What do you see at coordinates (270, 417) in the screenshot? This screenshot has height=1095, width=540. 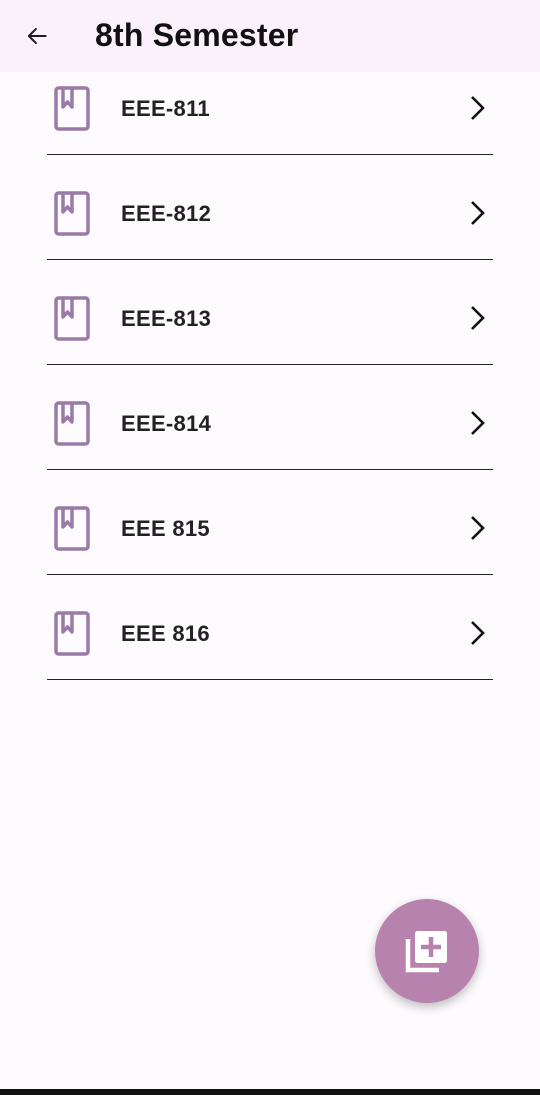 I see `course-item: EEE-814` at bounding box center [270, 417].